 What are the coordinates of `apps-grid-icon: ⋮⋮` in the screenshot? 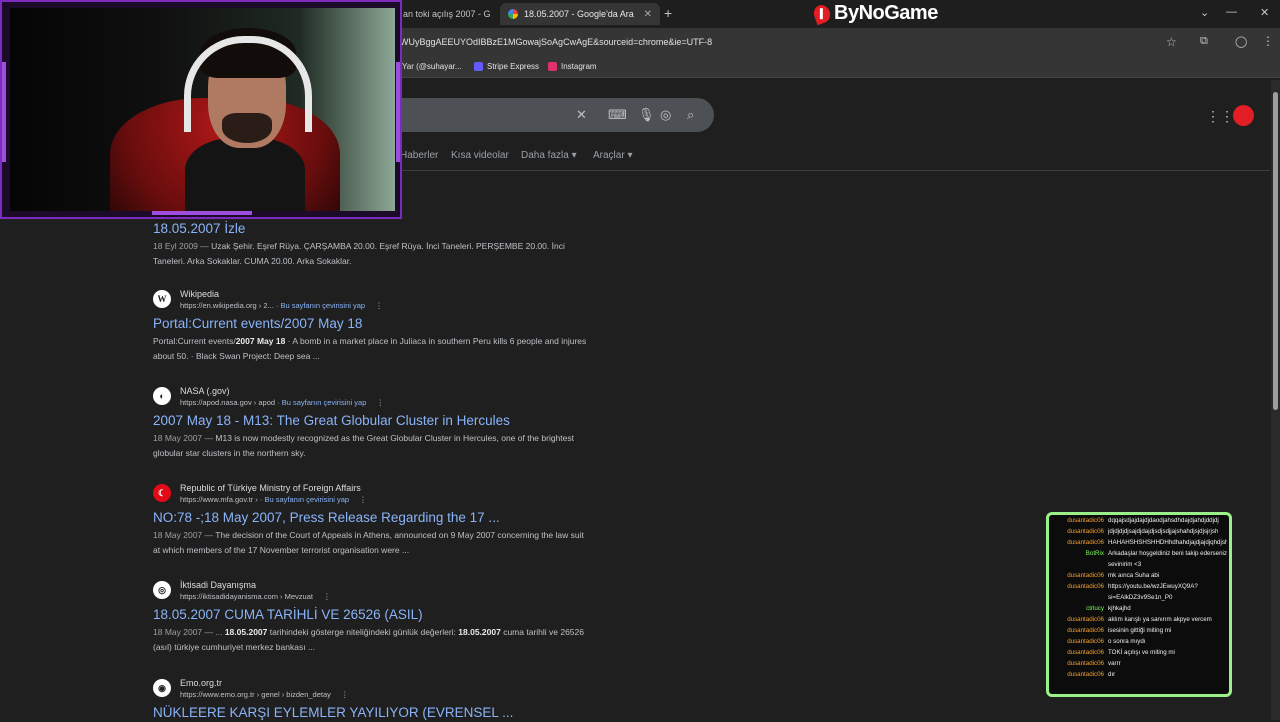 It's located at (1220, 116).